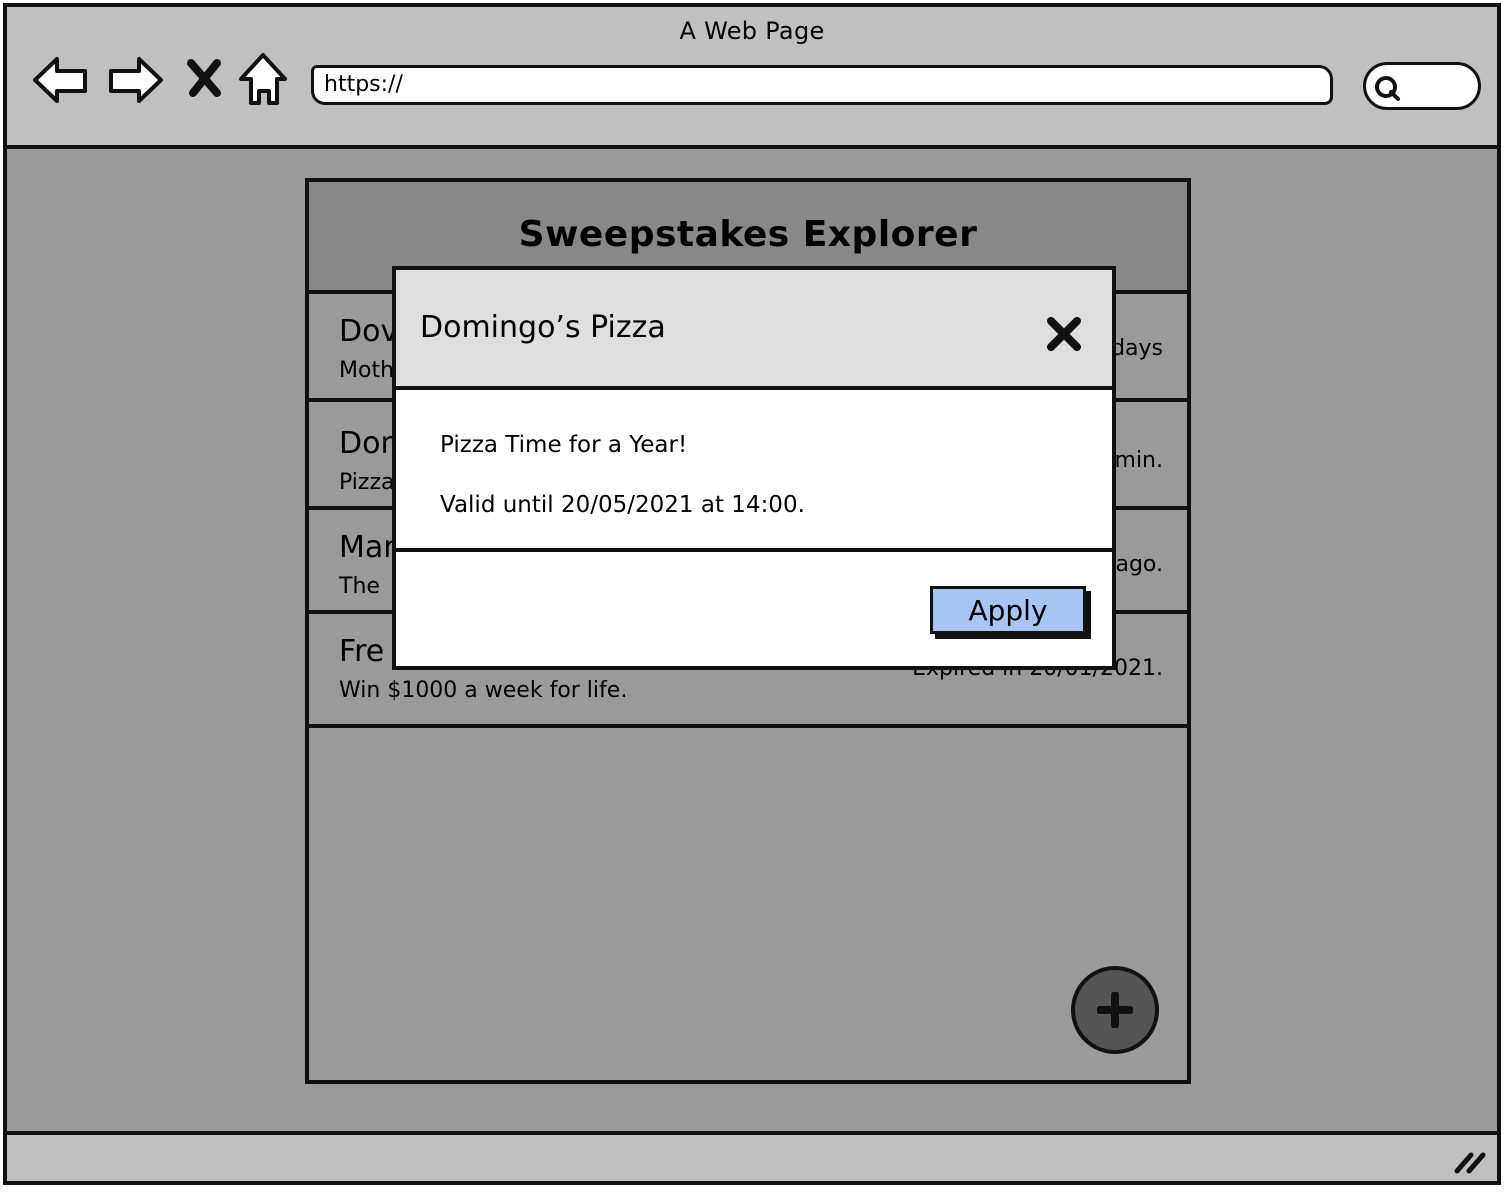  What do you see at coordinates (1008, 610) in the screenshot?
I see `apply-button: Apply` at bounding box center [1008, 610].